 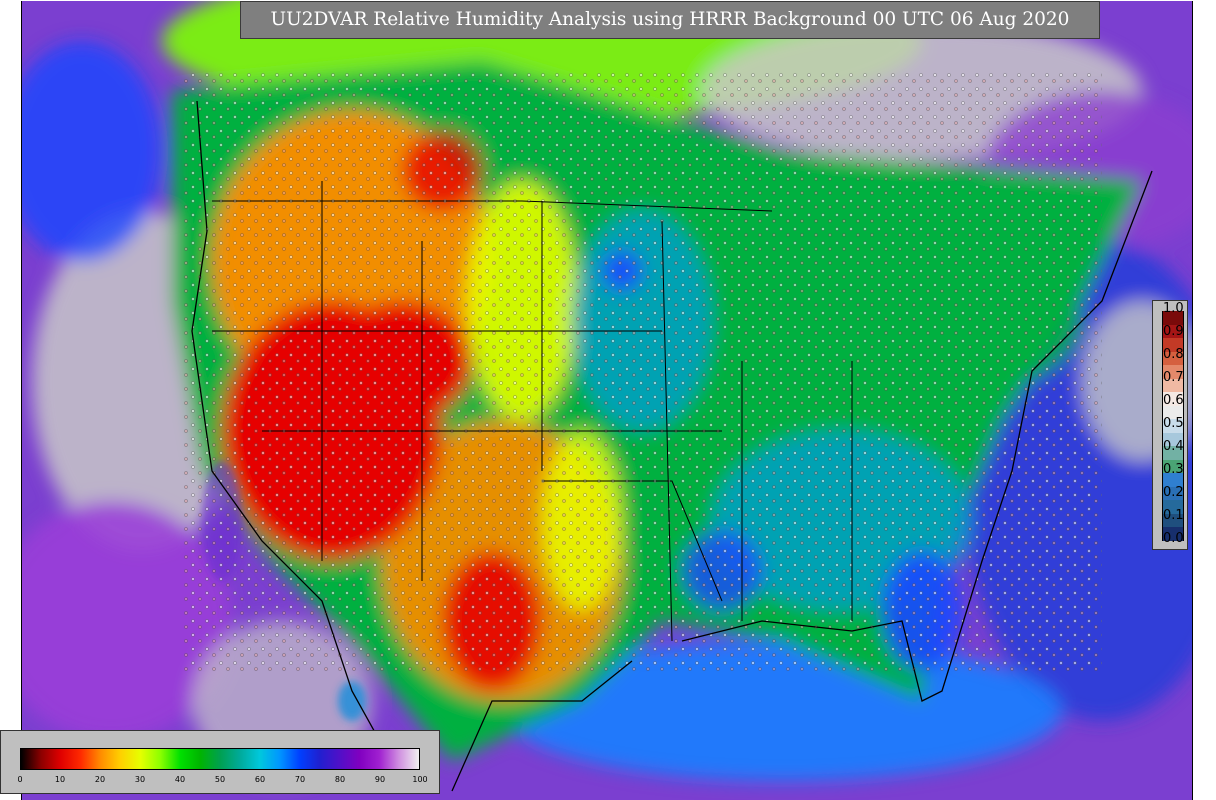 I want to click on colorbar-tick-label: 80, so click(x=340, y=779).